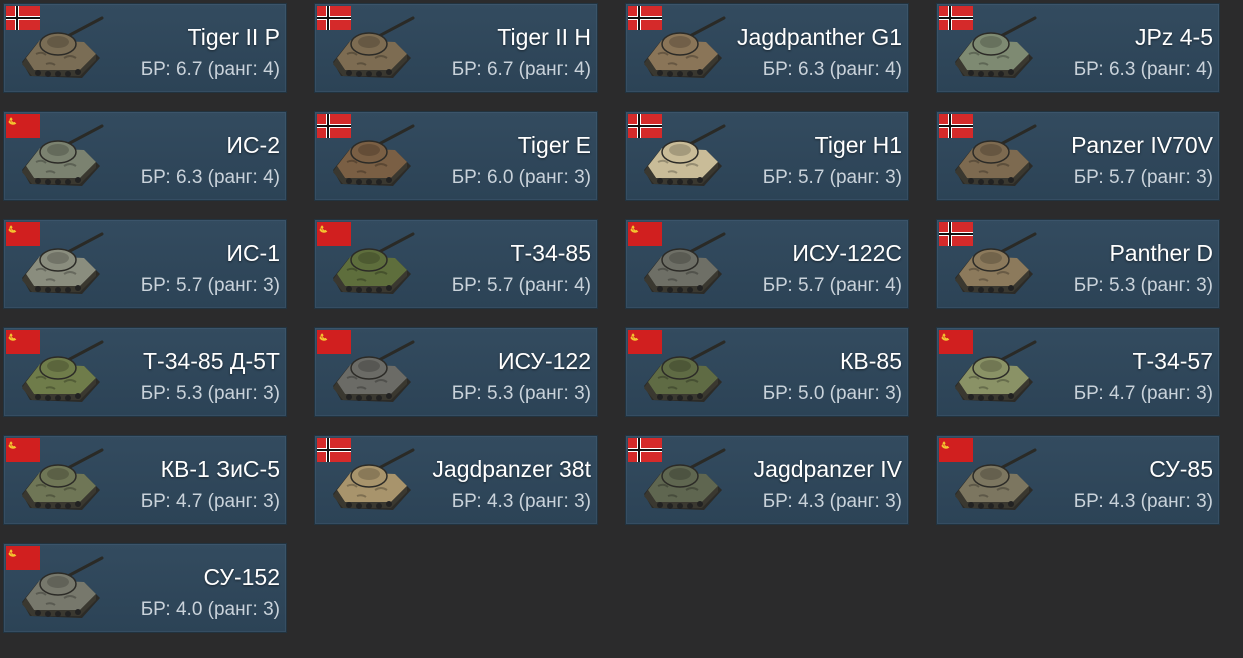 The height and width of the screenshot is (658, 1243). I want to click on vehicle-card-13: Т-34-85 Д-5Т БР: 5.3 (ранг: 3), so click(145, 372).